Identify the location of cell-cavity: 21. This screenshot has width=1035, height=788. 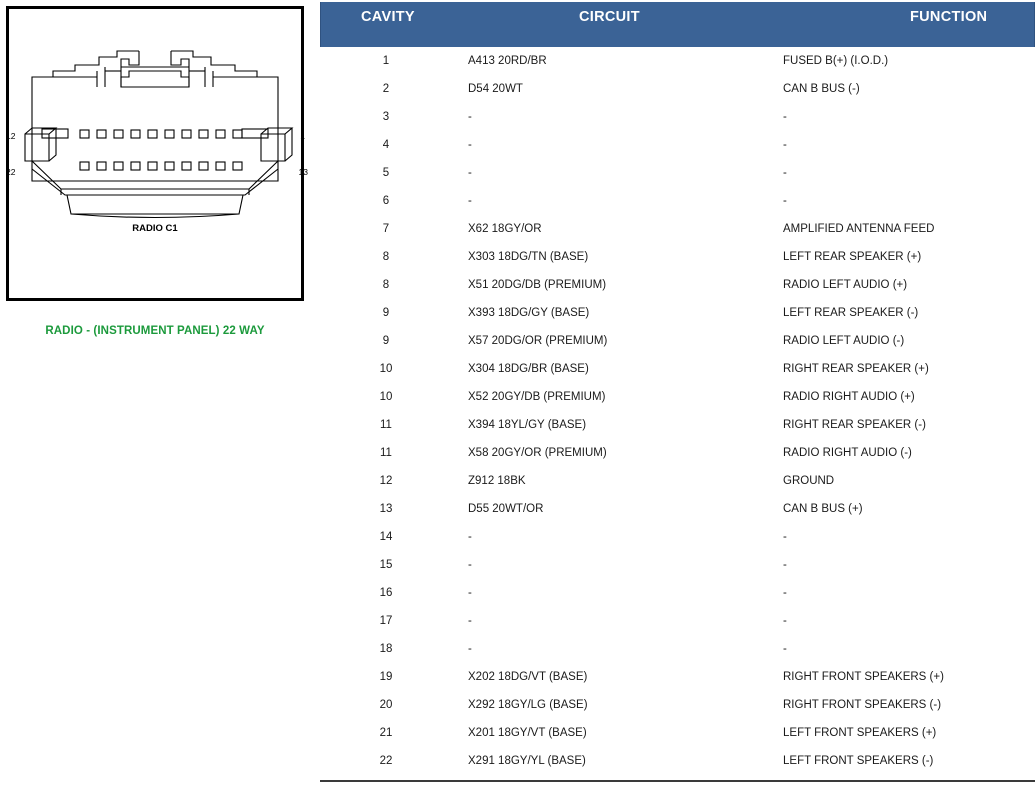
(386, 733).